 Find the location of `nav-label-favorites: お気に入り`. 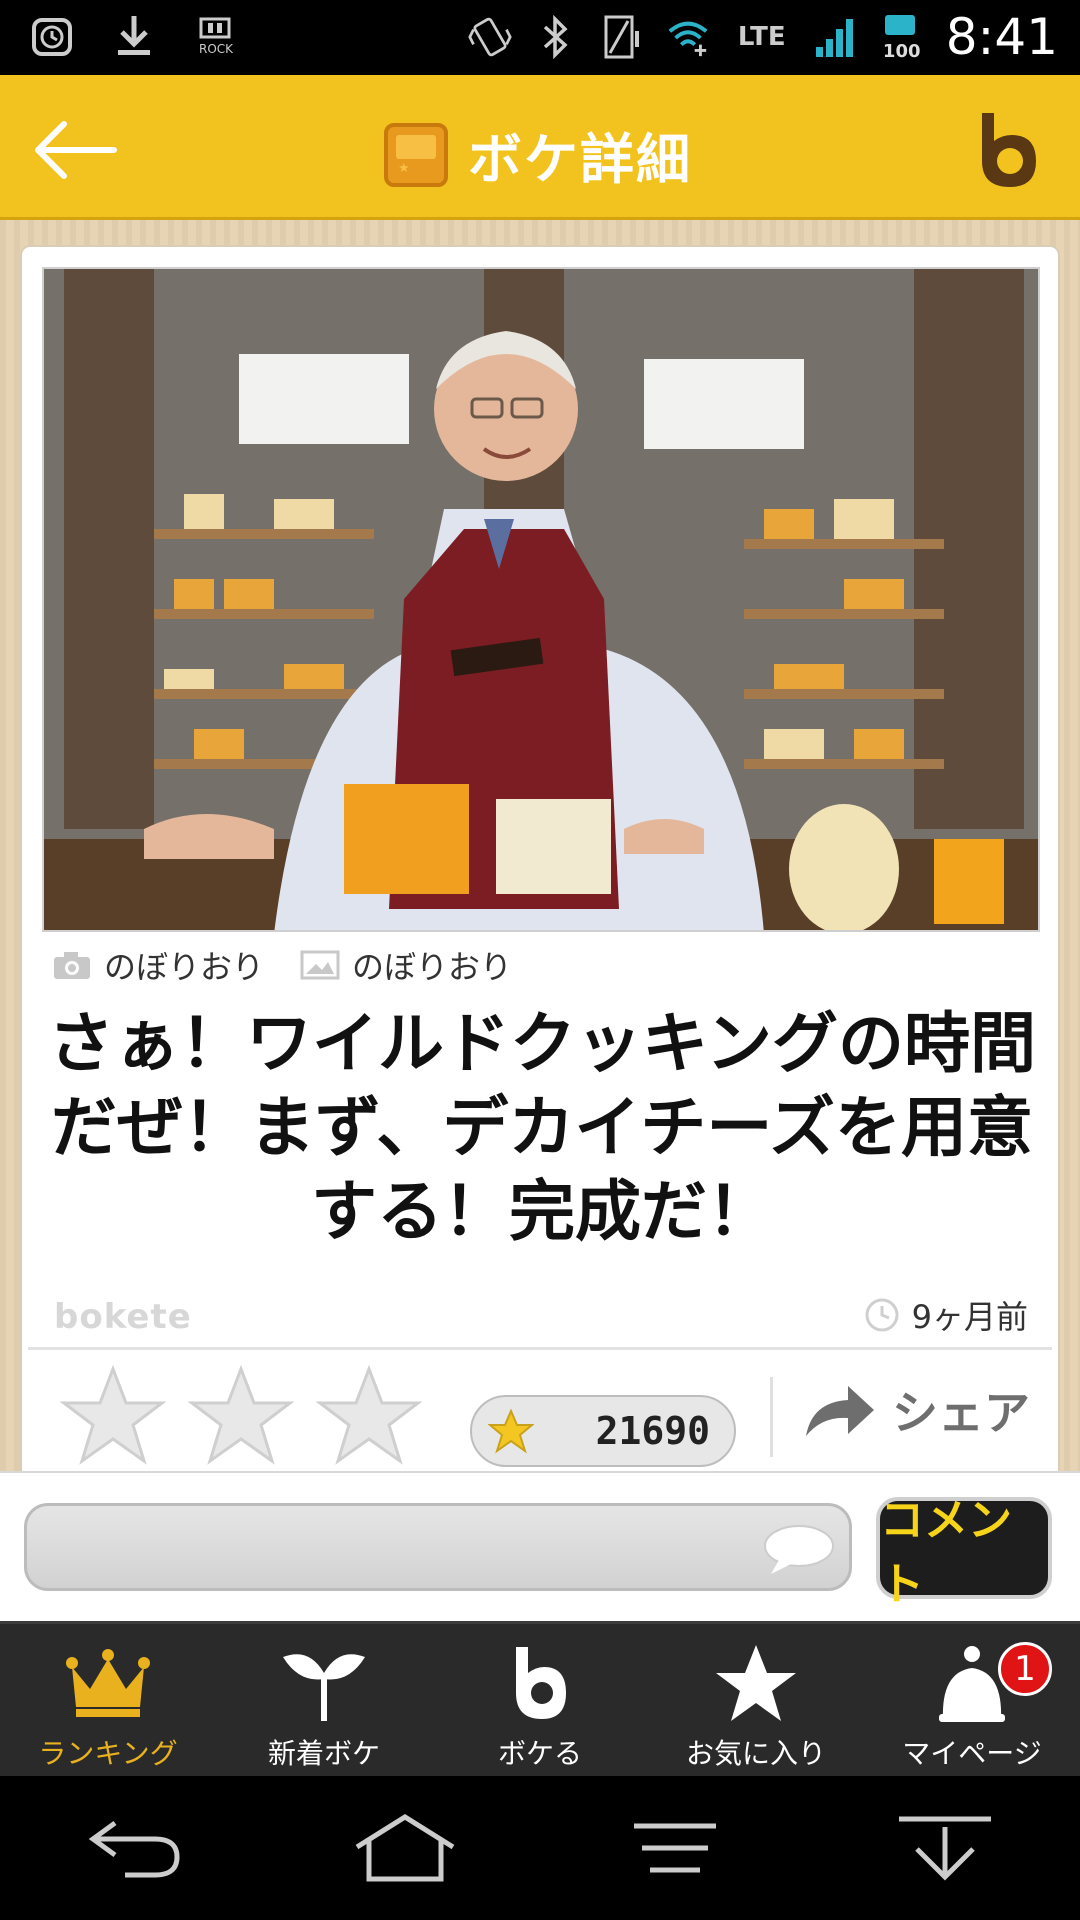

nav-label-favorites: お気に入り is located at coordinates (755, 1753).